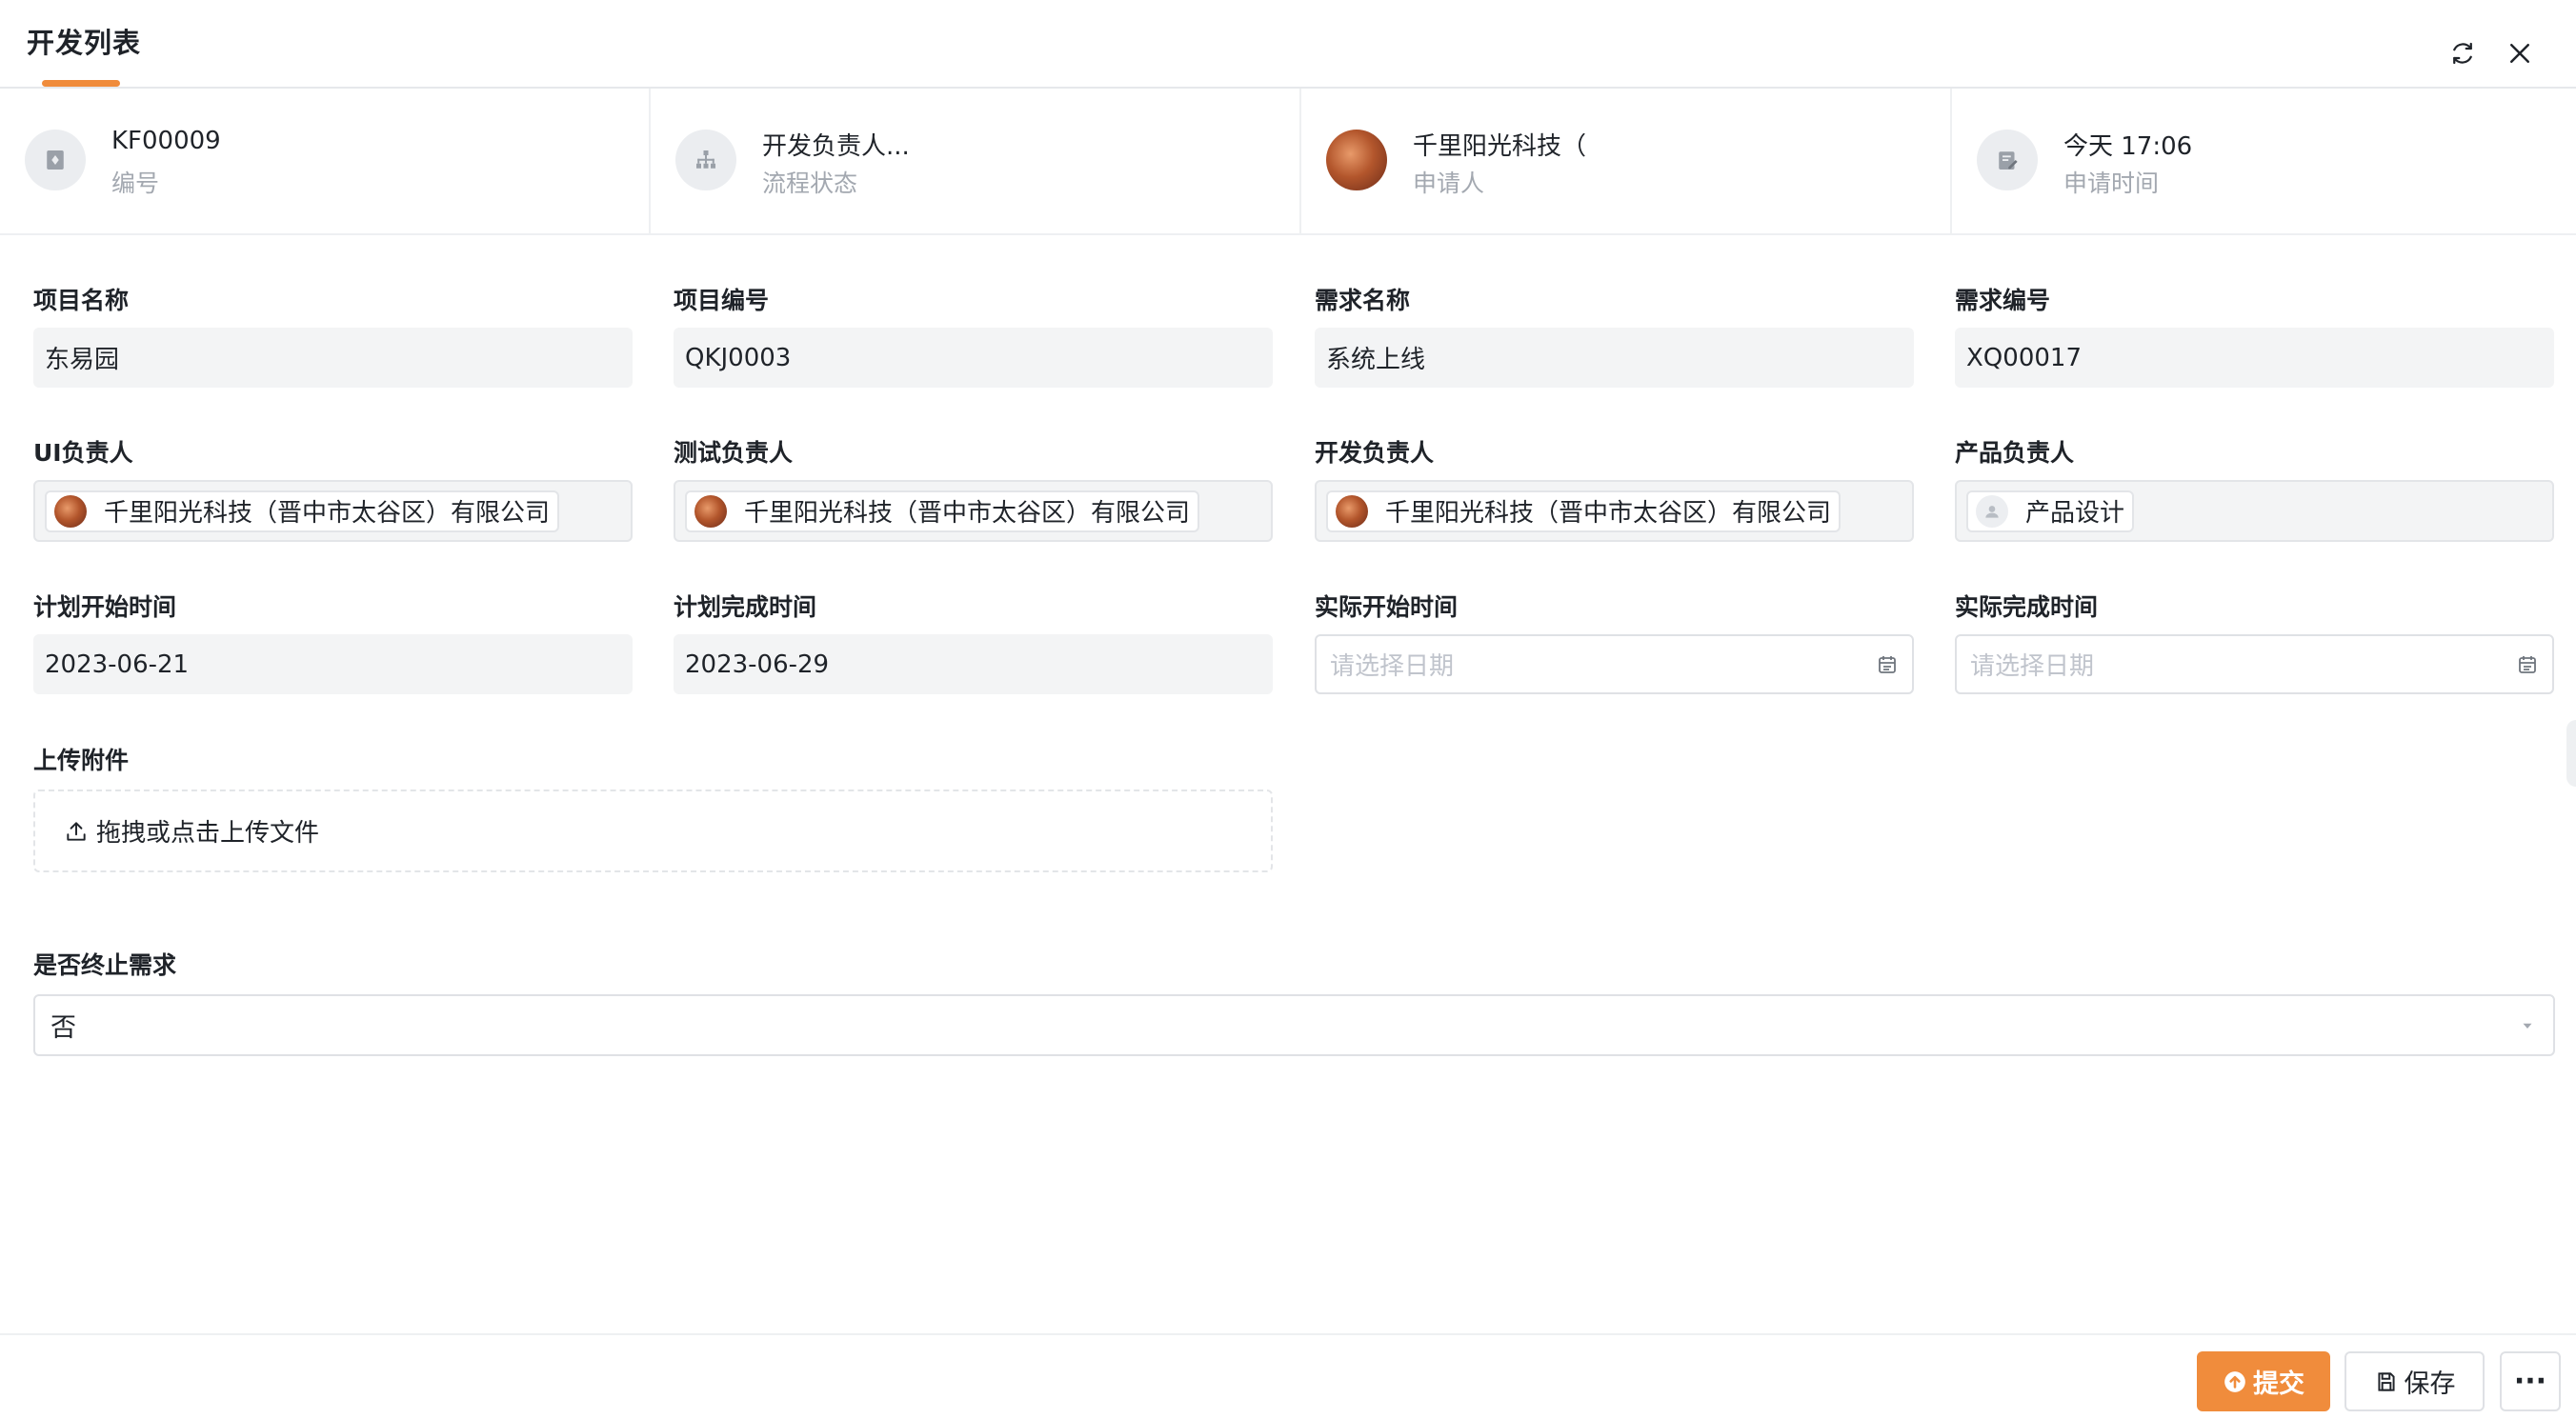  Describe the element at coordinates (1376, 360) in the screenshot. I see `req-name-value: 系统上线` at that location.